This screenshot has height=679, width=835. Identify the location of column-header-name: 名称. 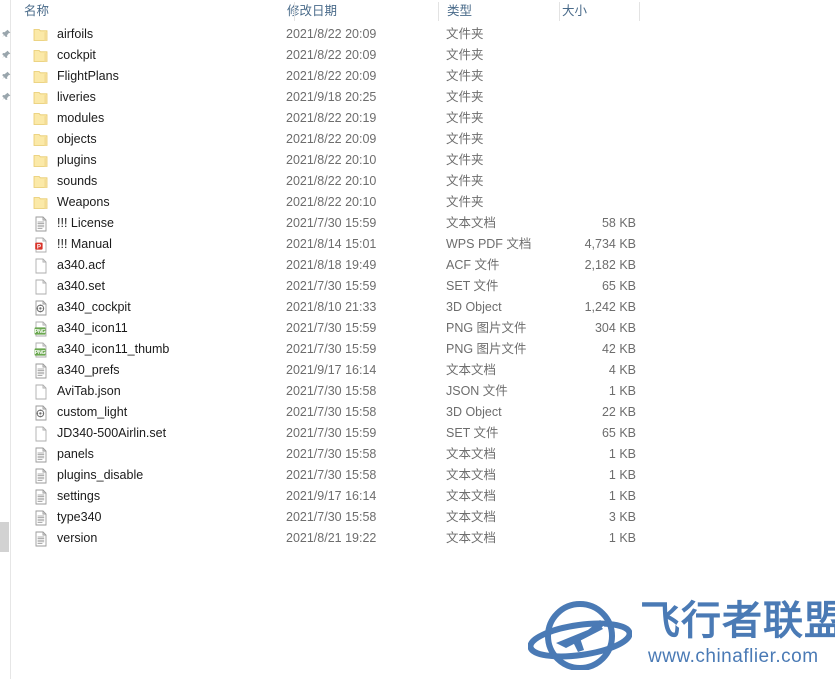
(154, 11).